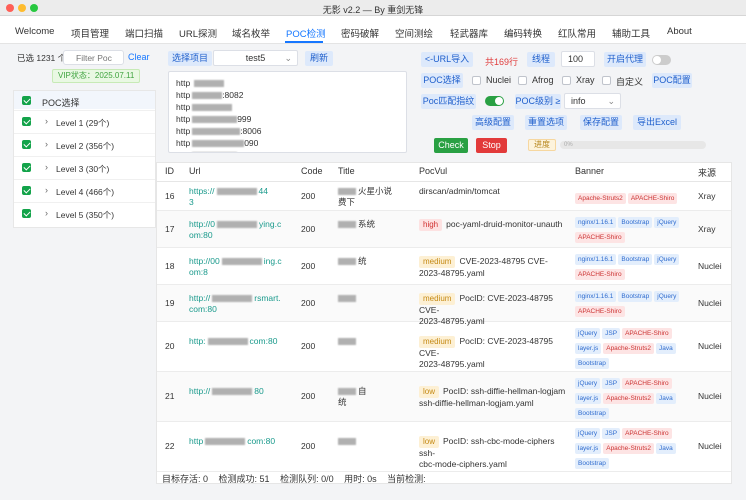 This screenshot has height=500, width=746. What do you see at coordinates (195, 171) in the screenshot?
I see `col-url: Url` at bounding box center [195, 171].